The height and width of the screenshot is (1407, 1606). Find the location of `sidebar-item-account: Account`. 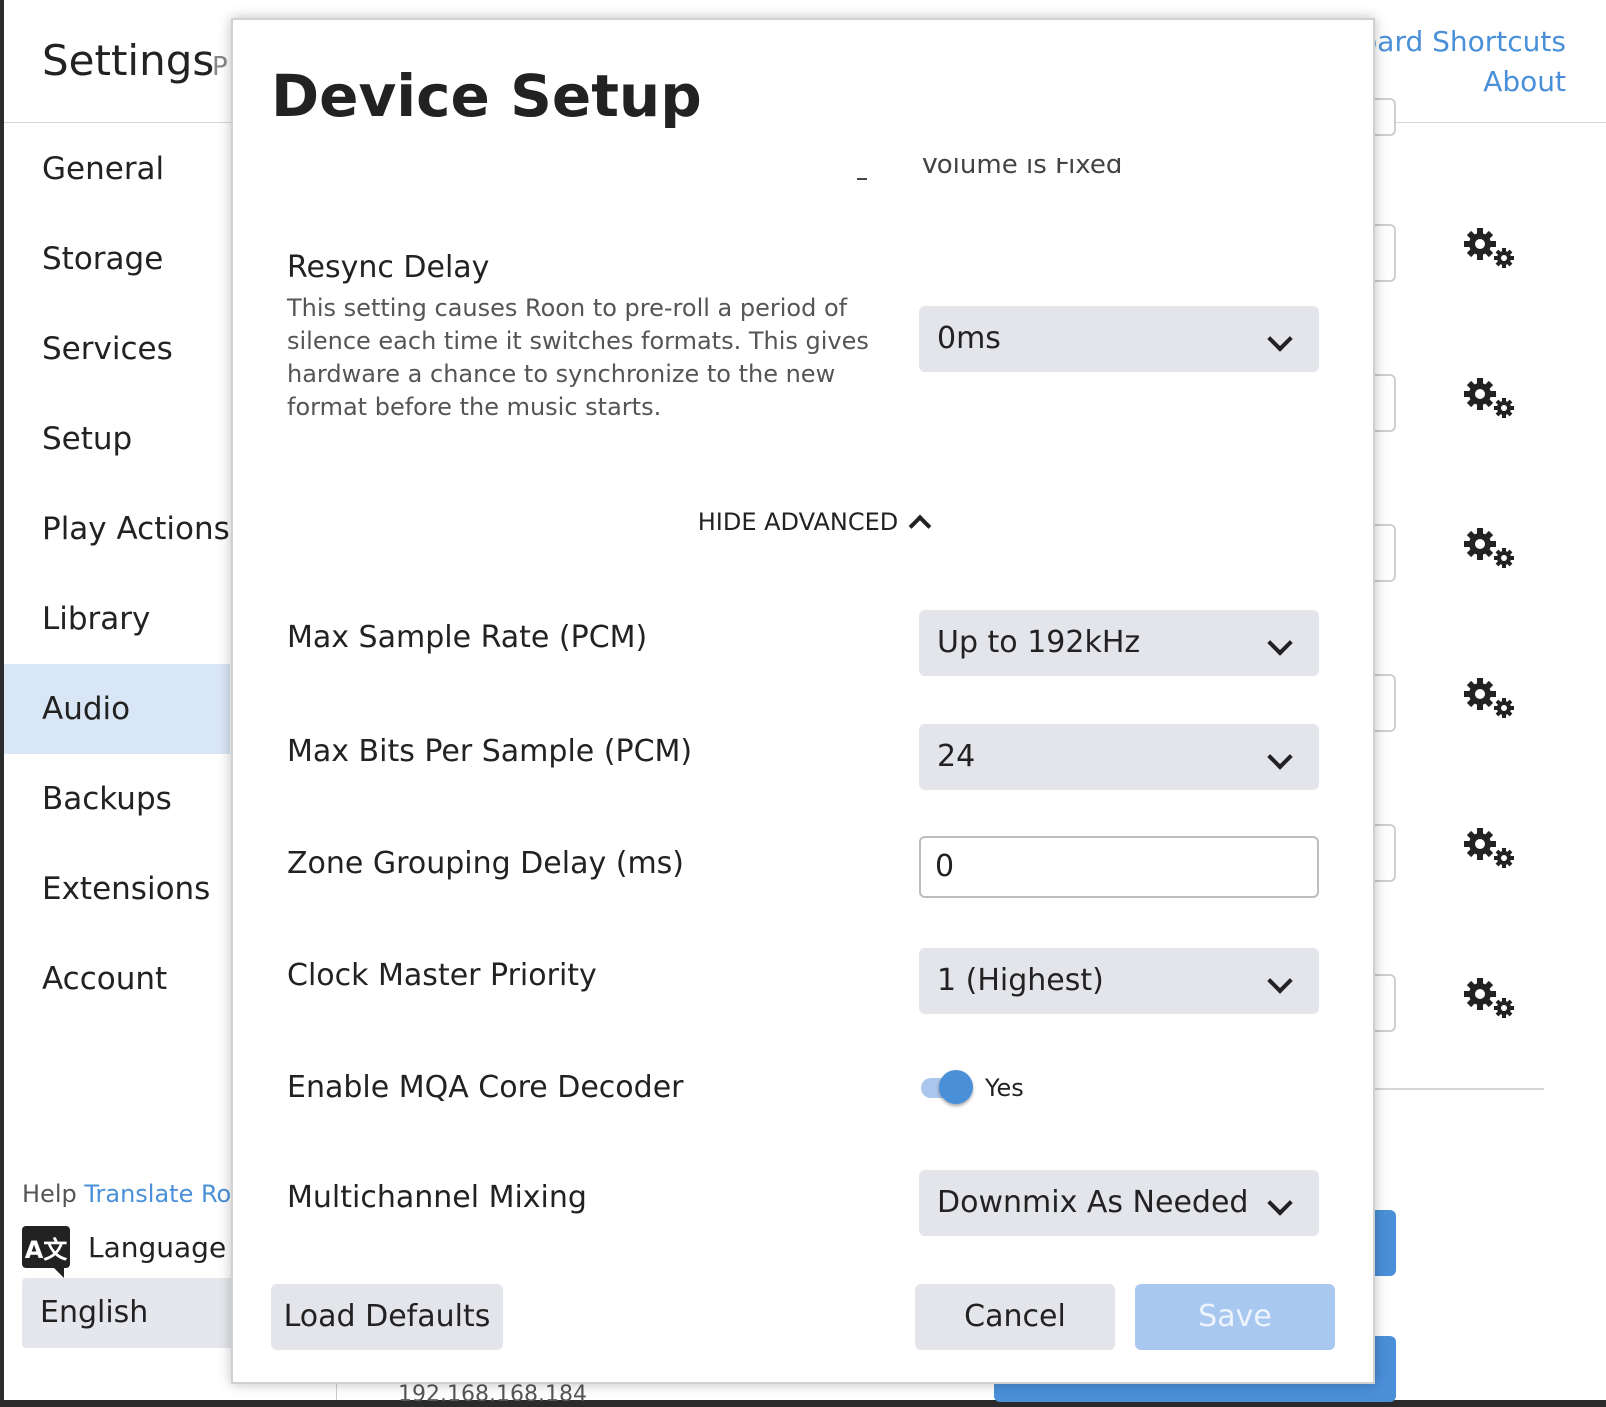

sidebar-item-account: Account is located at coordinates (117, 979).